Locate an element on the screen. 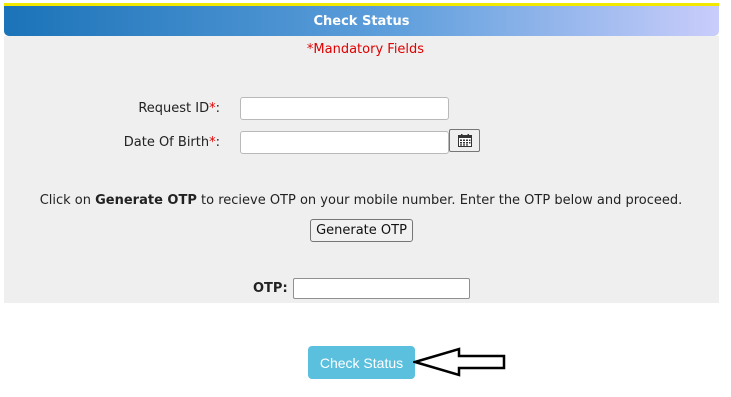 Image resolution: width=731 pixels, height=397 pixels. generate-otp-button: Generate OTP is located at coordinates (361, 230).